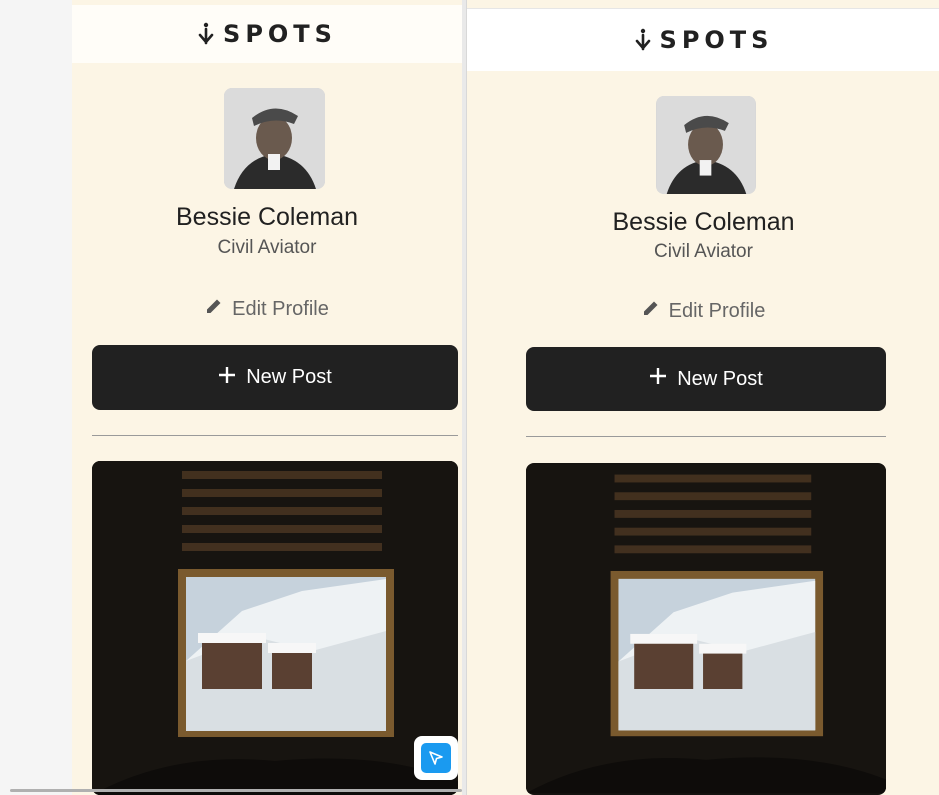 The width and height of the screenshot is (939, 795). I want to click on cursor-pointer-icon, so click(436, 758).